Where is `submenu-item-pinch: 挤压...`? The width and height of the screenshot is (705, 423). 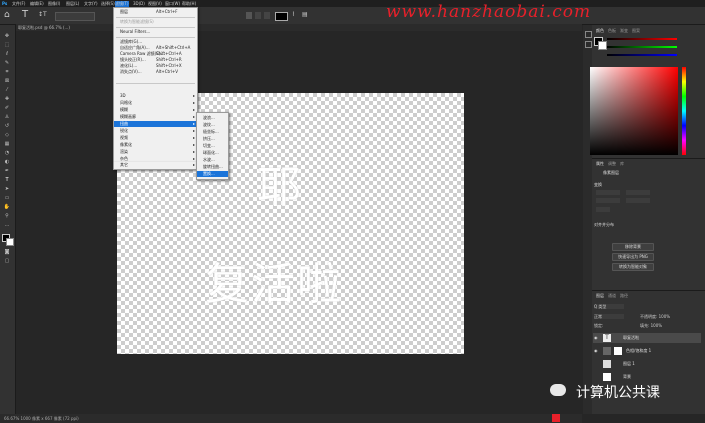 submenu-item-pinch: 挤压... is located at coordinates (212, 139).